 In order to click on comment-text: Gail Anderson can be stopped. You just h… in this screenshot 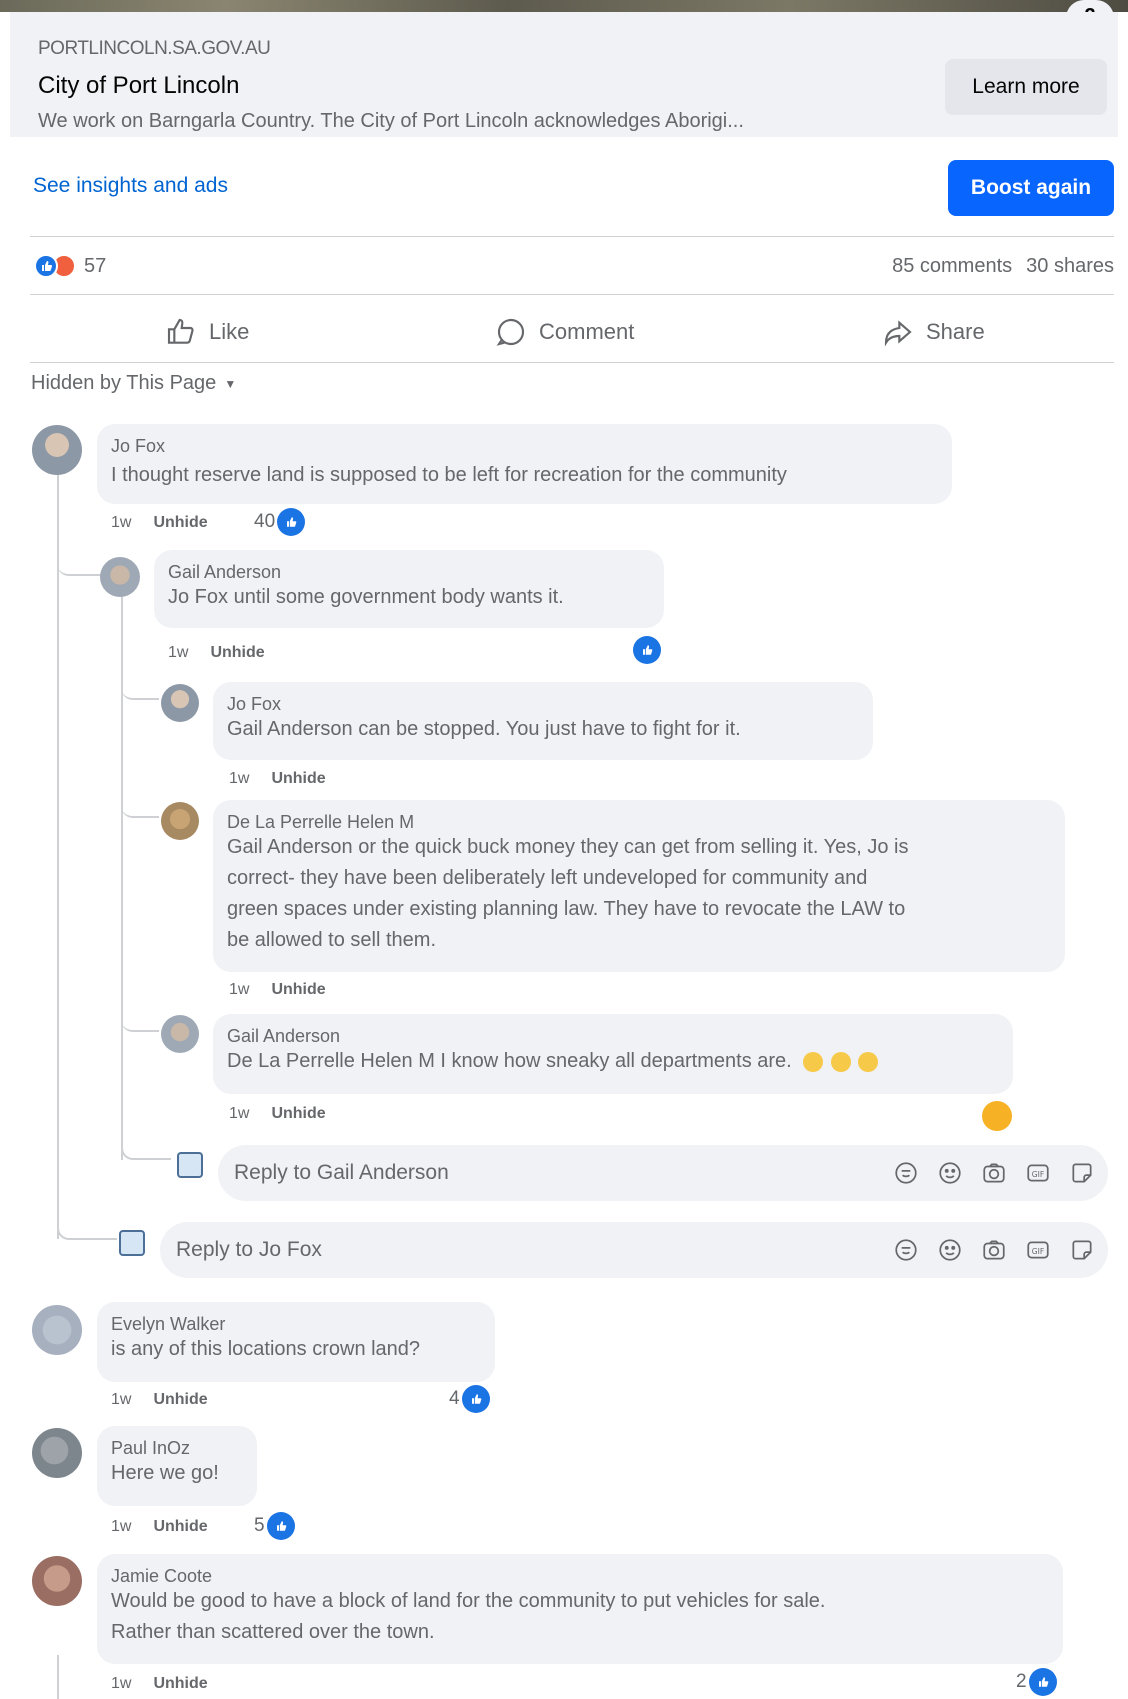, I will do `click(484, 729)`.